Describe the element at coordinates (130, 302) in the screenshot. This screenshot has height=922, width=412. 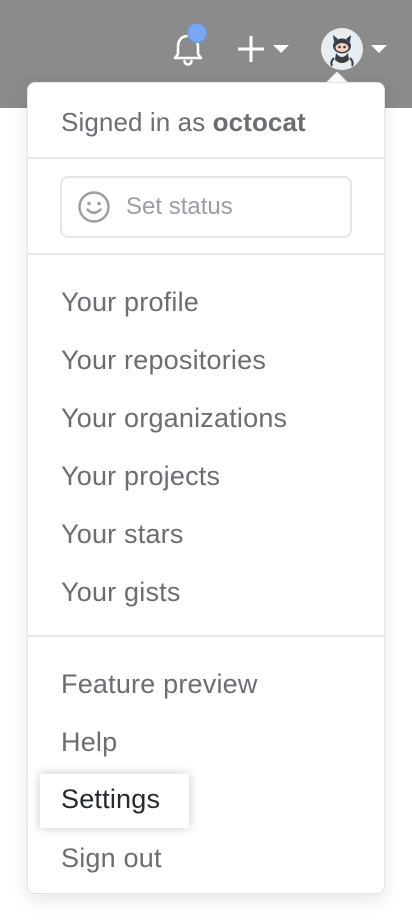
I see `menu-item-your-profile: Your profile` at that location.